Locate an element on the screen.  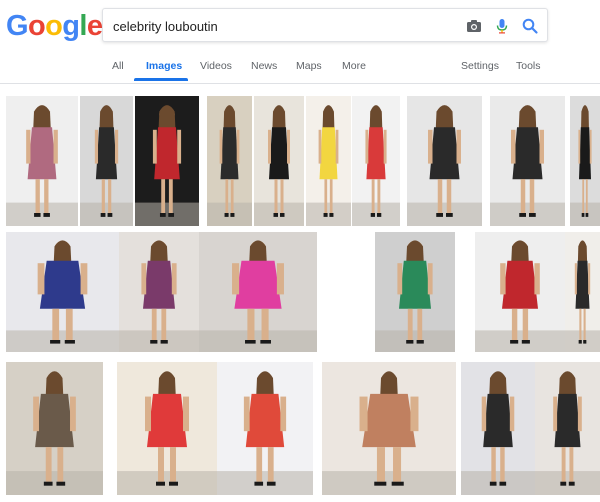
microphone-icon is located at coordinates (502, 26).